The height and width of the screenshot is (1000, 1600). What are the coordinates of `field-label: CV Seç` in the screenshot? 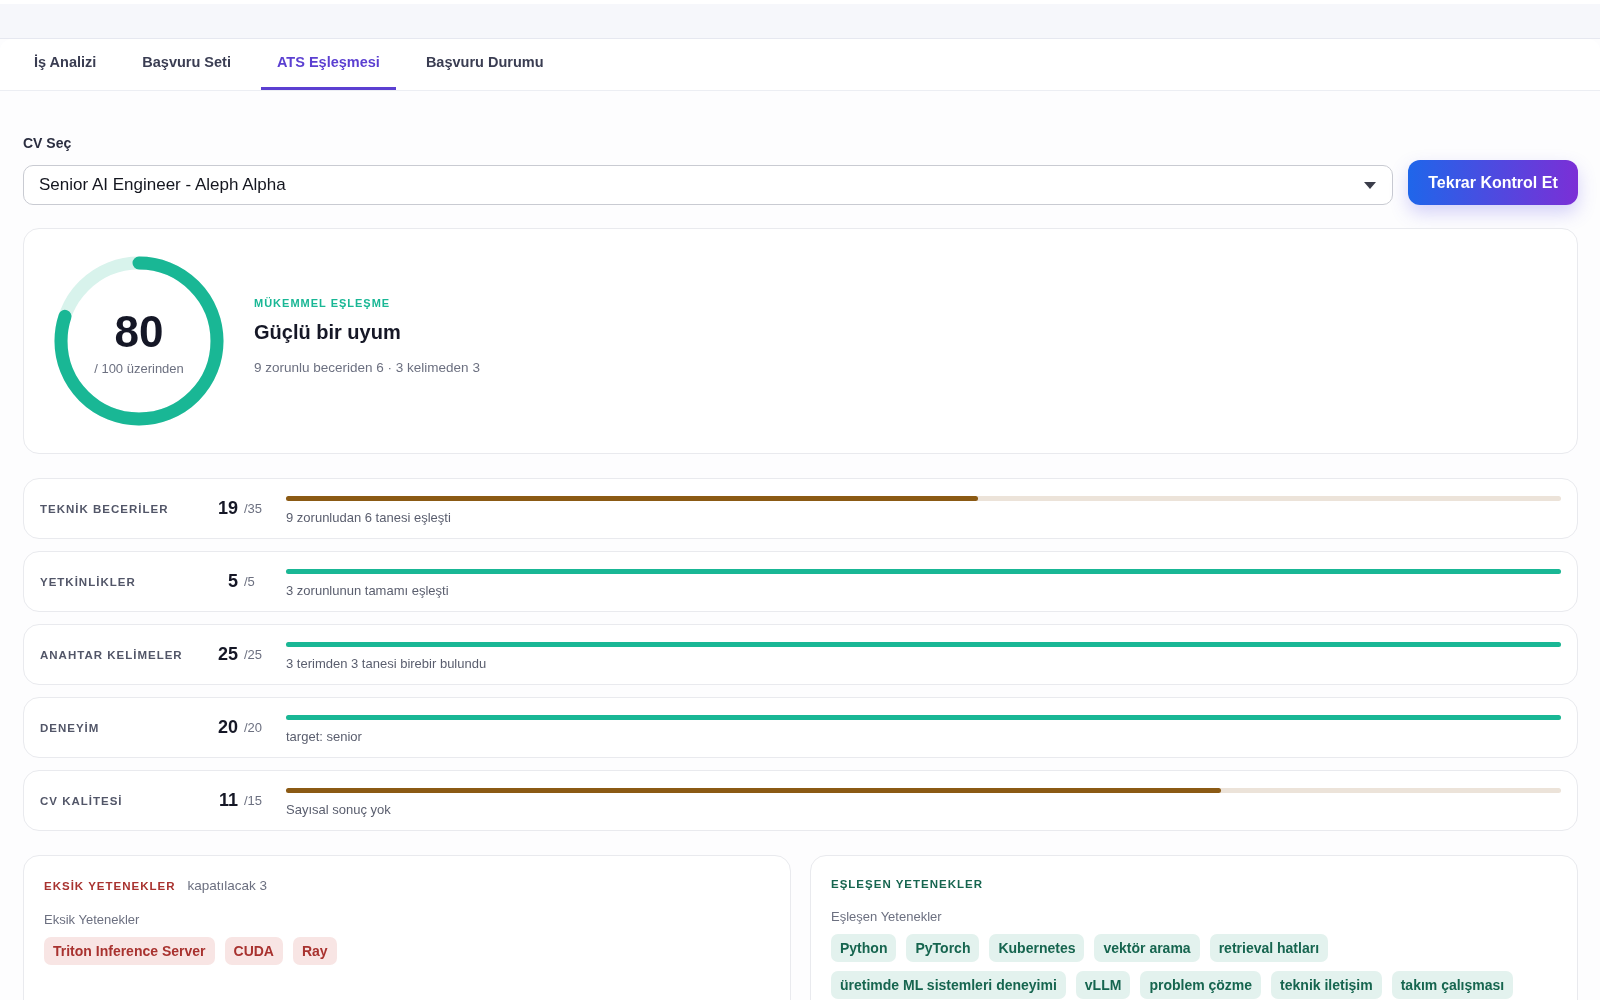 It's located at (48, 143).